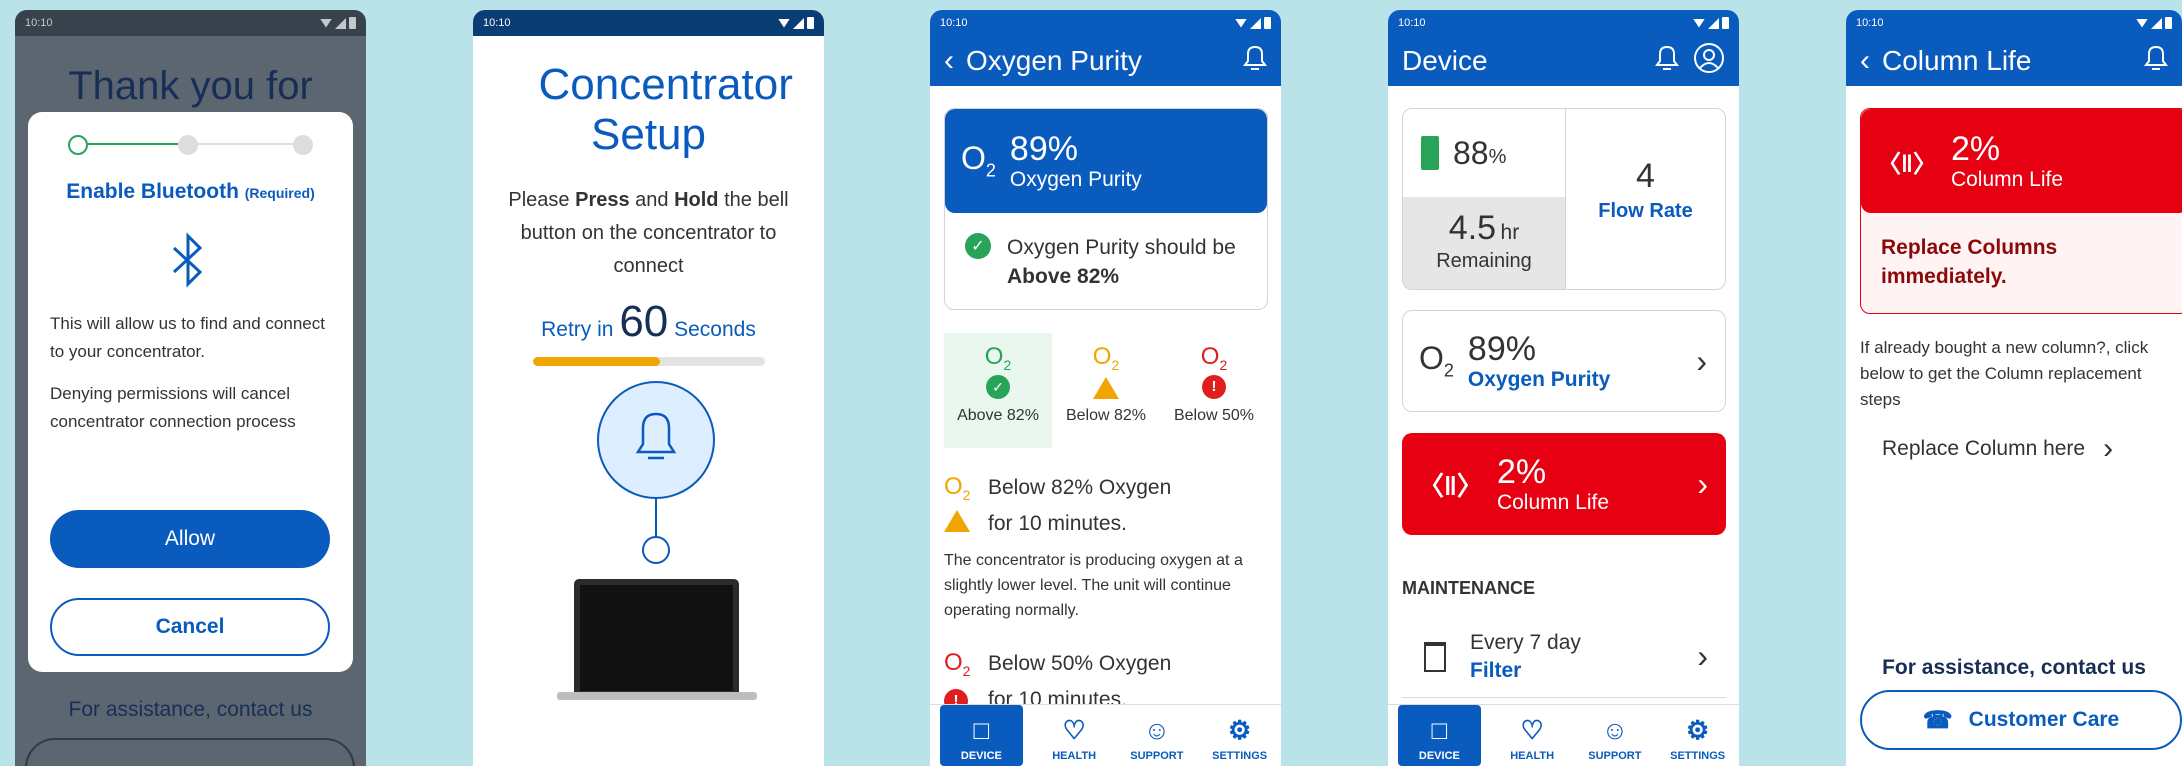 This screenshot has width=2182, height=766. I want to click on alert-title: Below 50% Oxygen, so click(1080, 663).